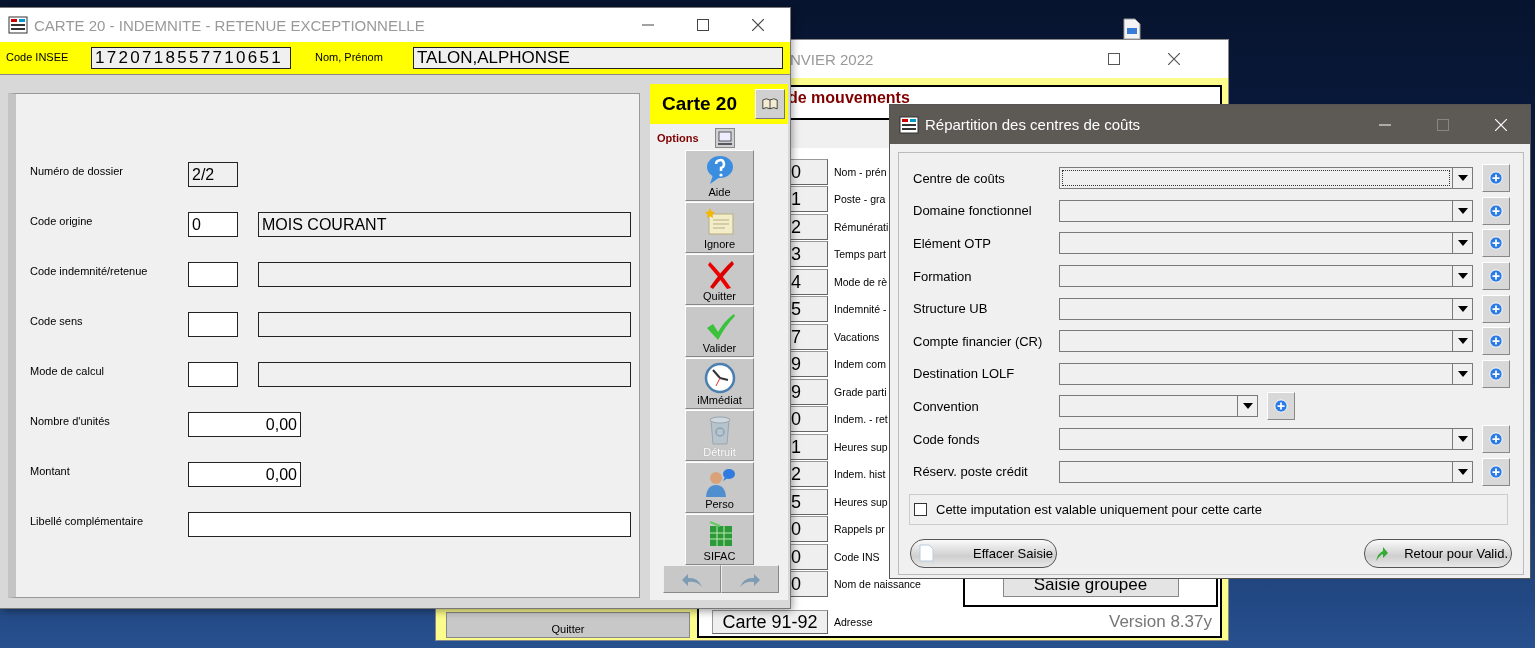  What do you see at coordinates (860, 199) in the screenshot?
I see `card-label: Poste - gra` at bounding box center [860, 199].